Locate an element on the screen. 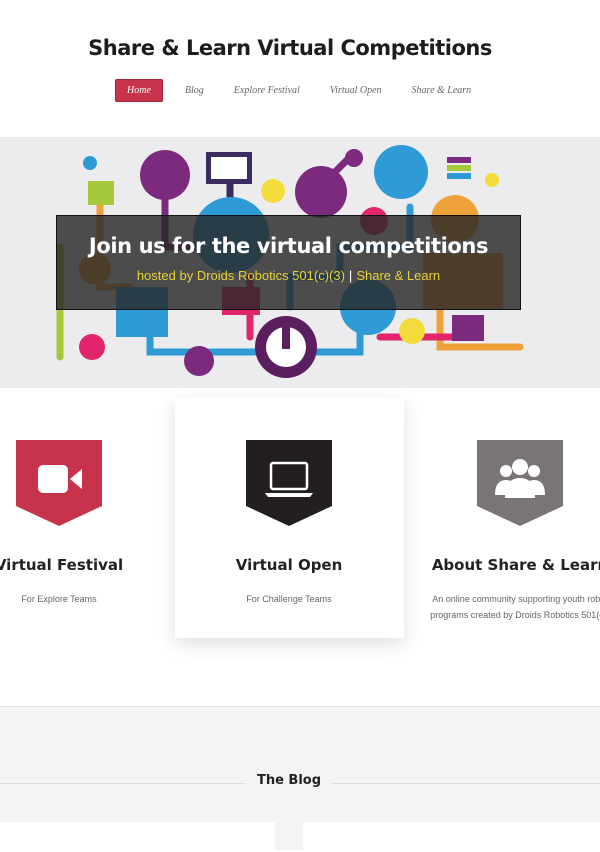 The height and width of the screenshot is (852, 600). hero-title: Join us for the virtual competitions is located at coordinates (288, 246).